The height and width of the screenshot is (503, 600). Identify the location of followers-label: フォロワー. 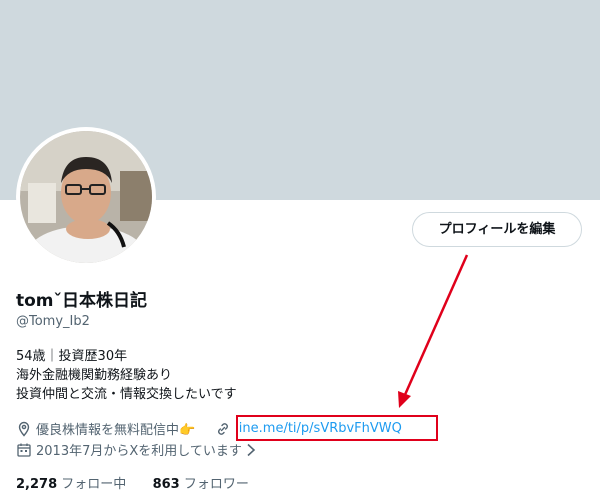
(216, 484).